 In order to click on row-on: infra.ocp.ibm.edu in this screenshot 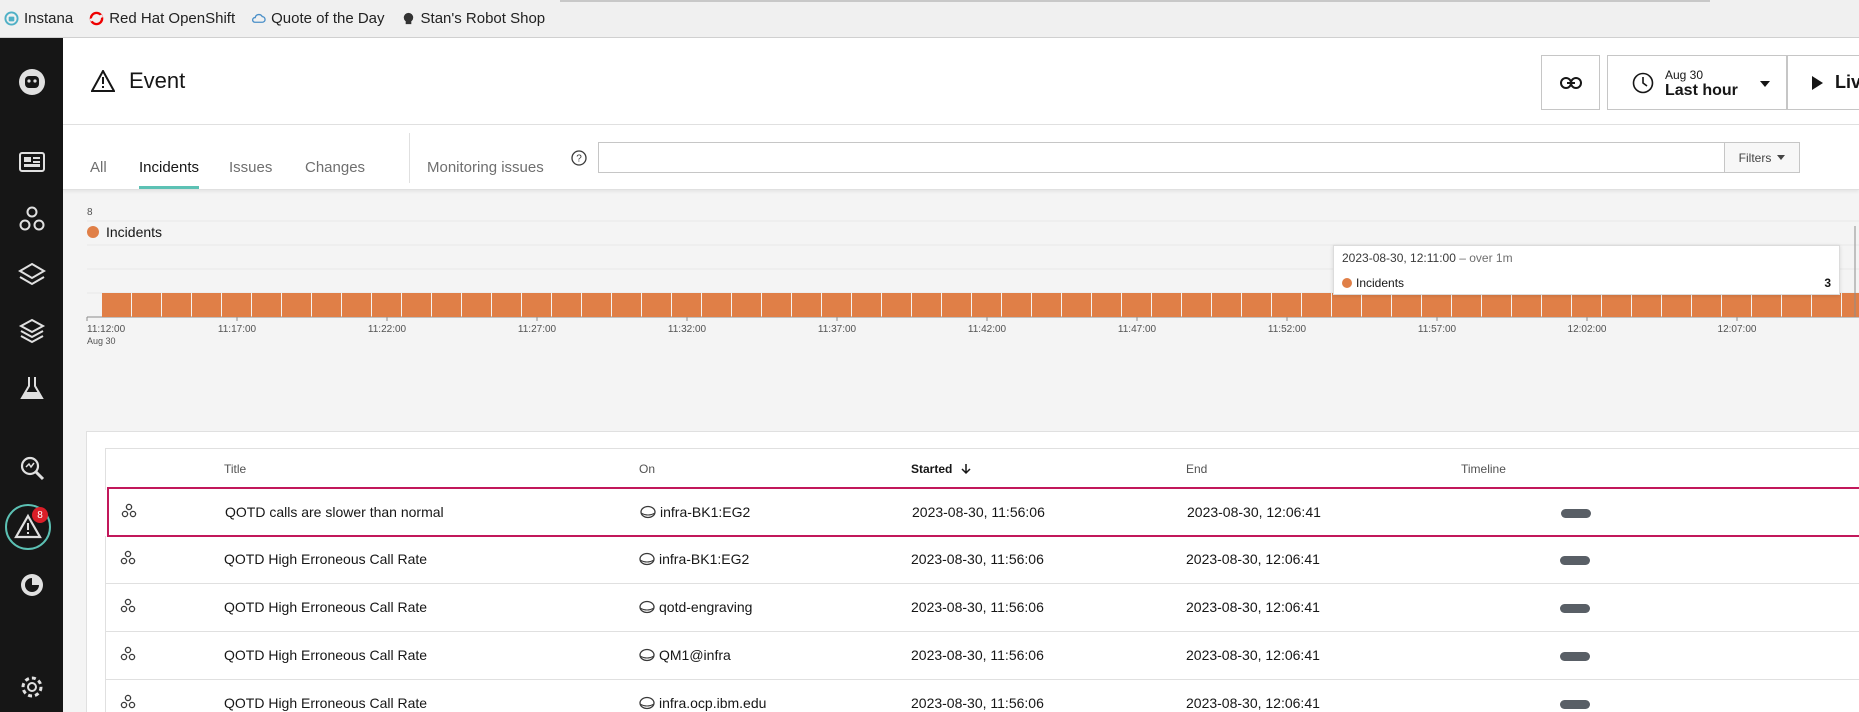, I will do `click(702, 703)`.